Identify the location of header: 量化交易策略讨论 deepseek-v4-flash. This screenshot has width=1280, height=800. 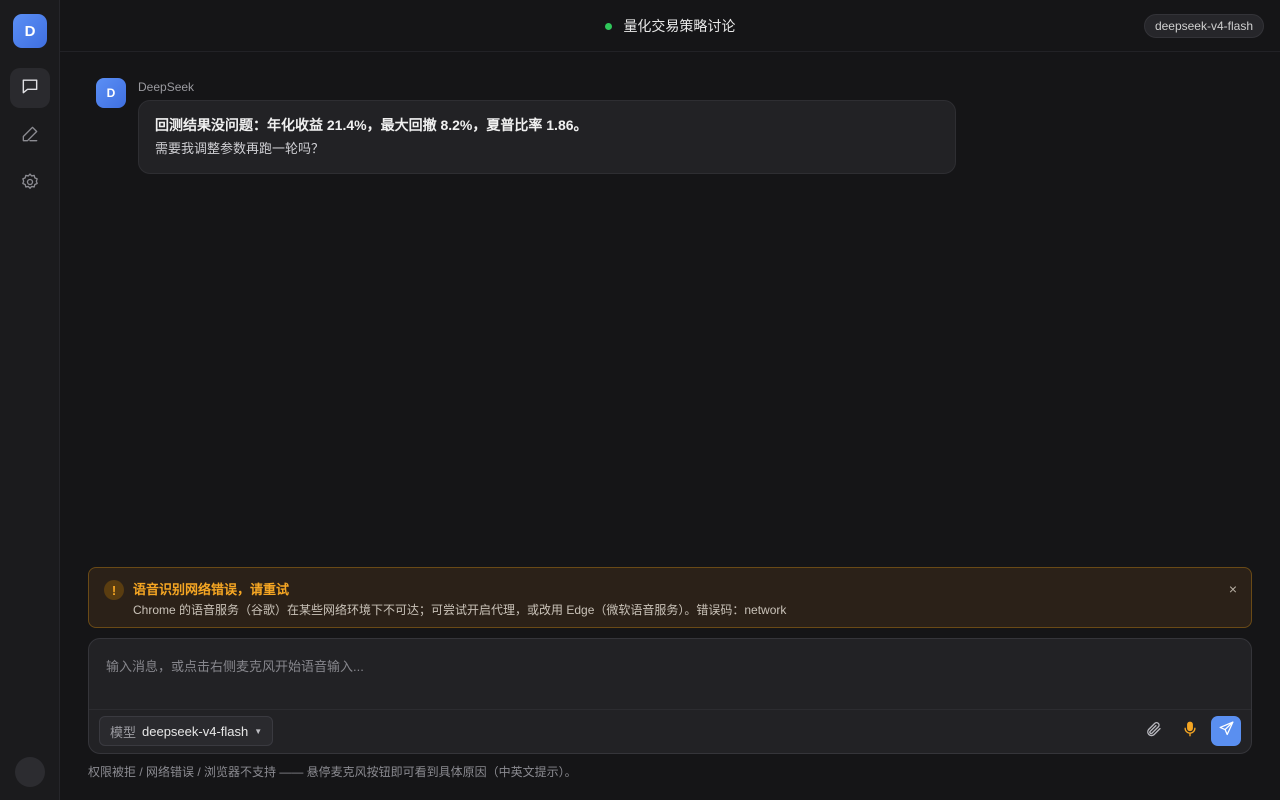
(670, 26).